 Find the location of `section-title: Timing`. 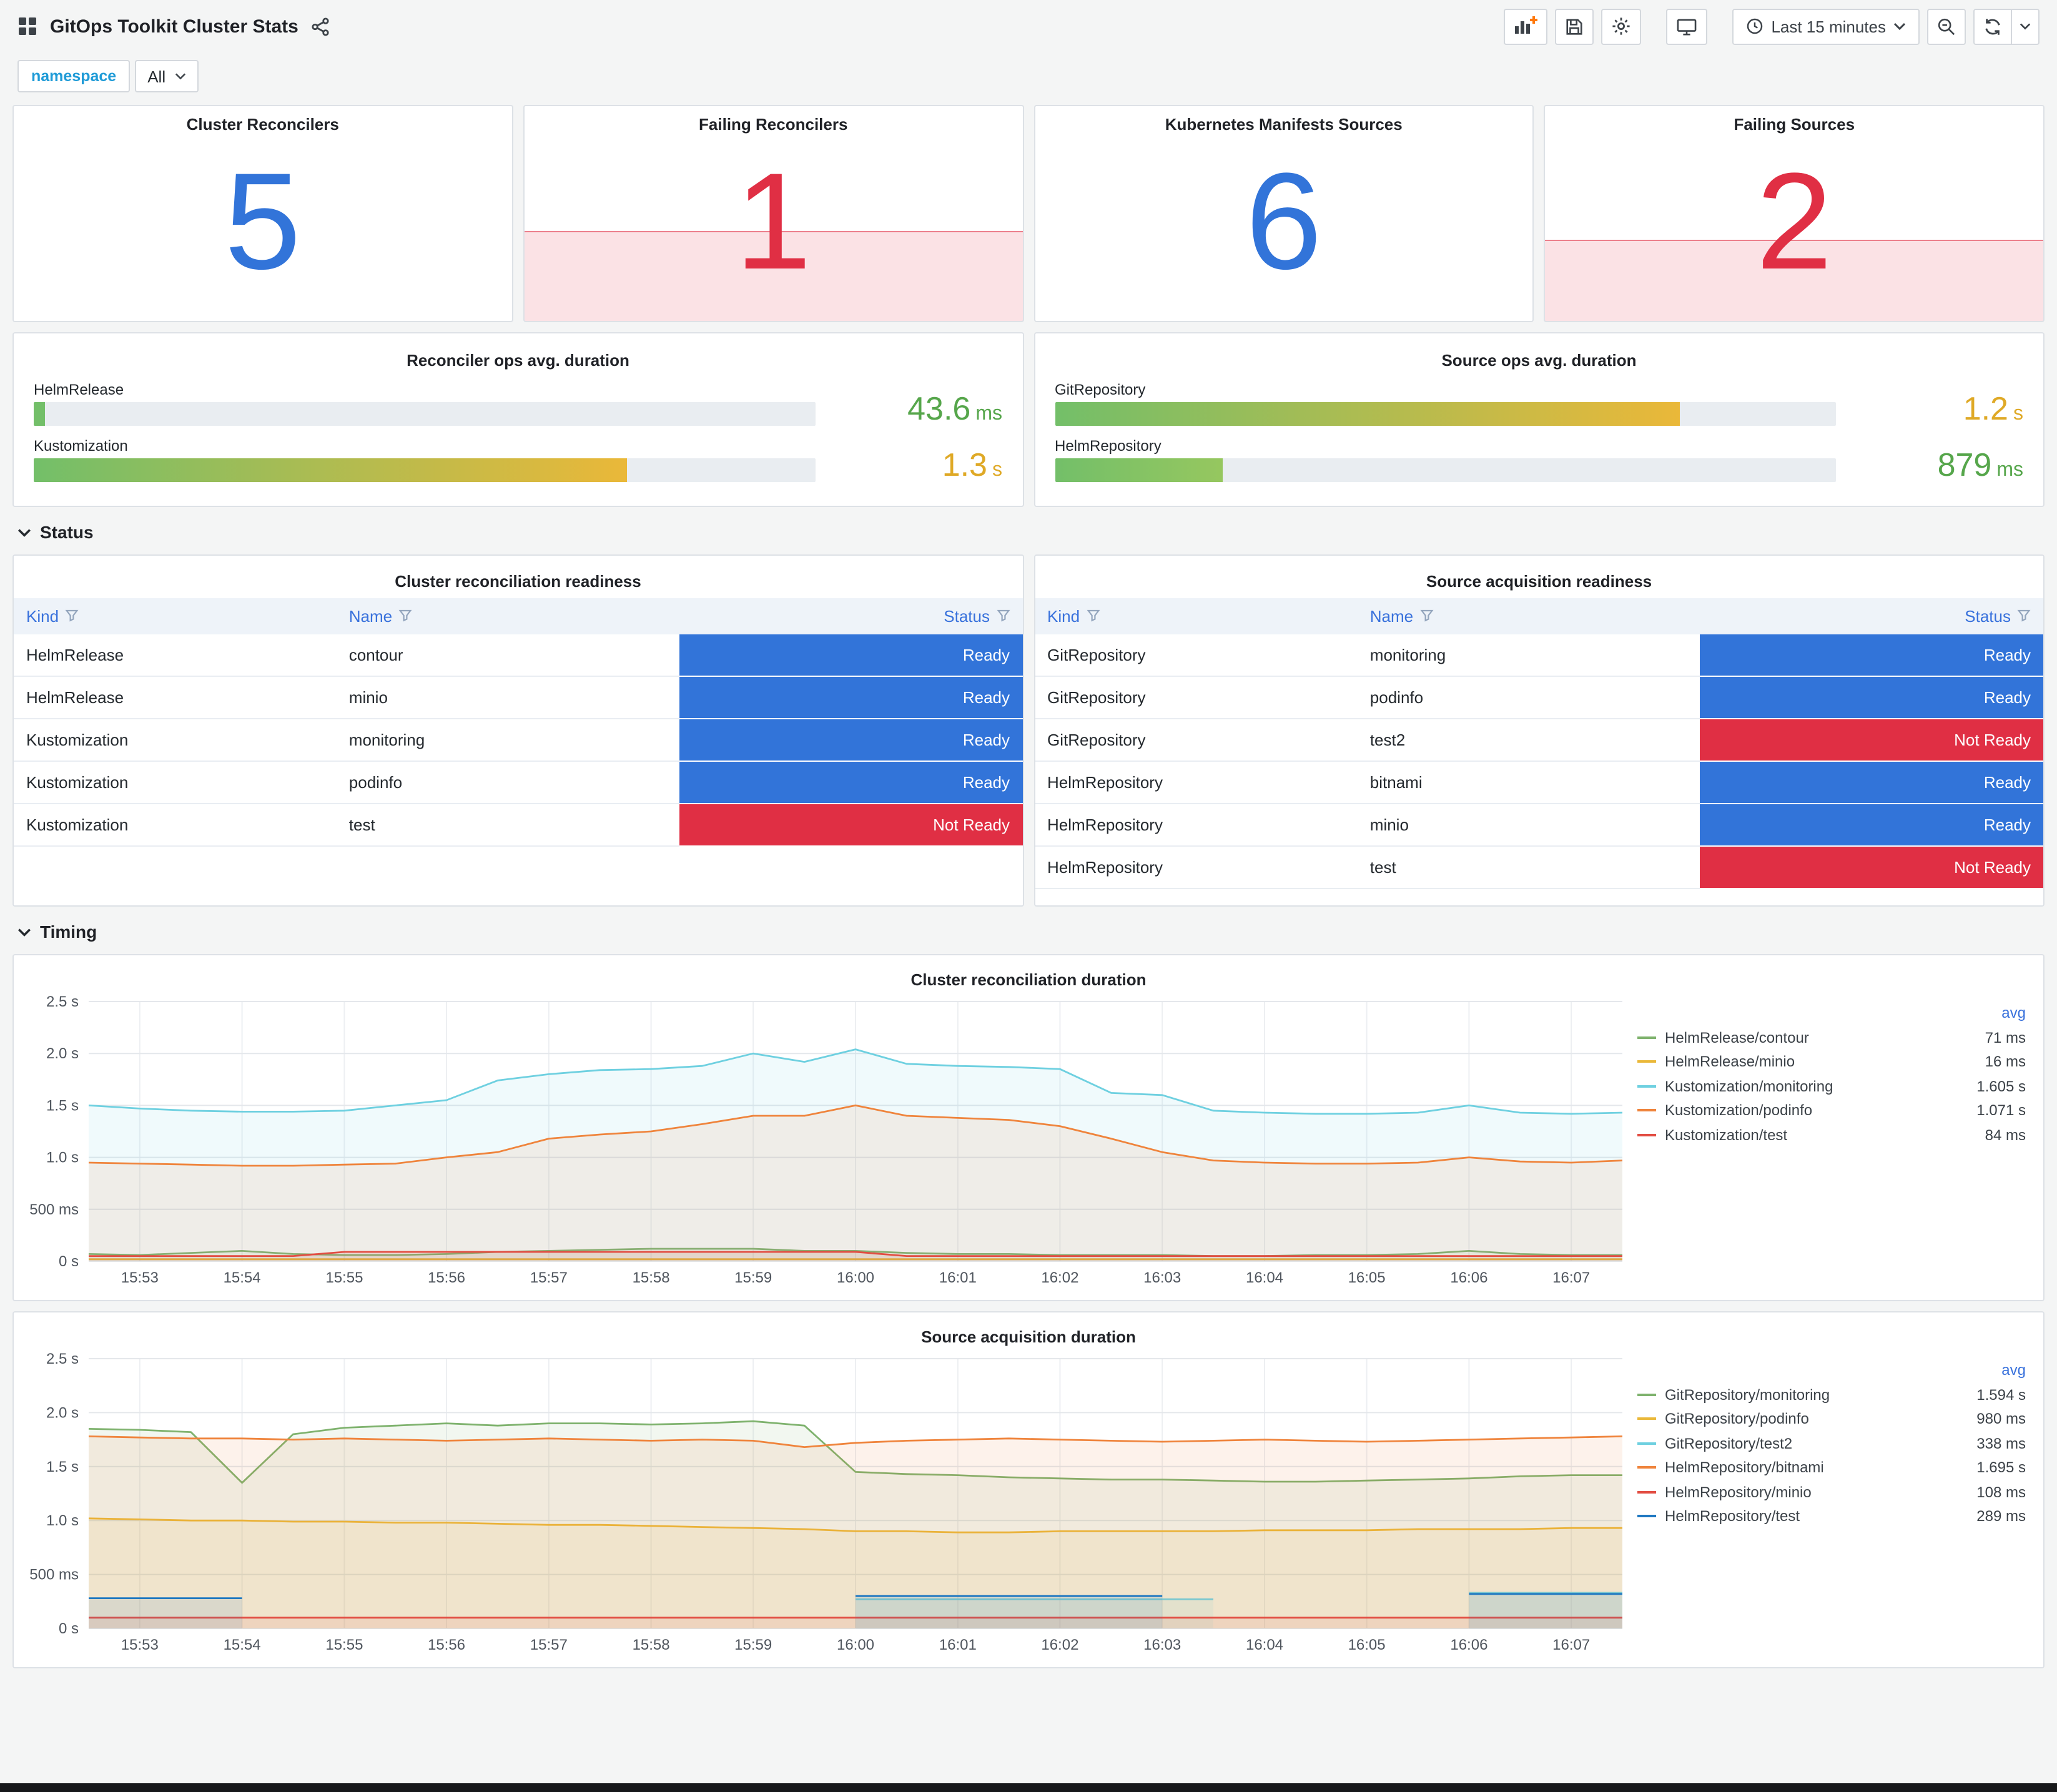

section-title: Timing is located at coordinates (69, 932).